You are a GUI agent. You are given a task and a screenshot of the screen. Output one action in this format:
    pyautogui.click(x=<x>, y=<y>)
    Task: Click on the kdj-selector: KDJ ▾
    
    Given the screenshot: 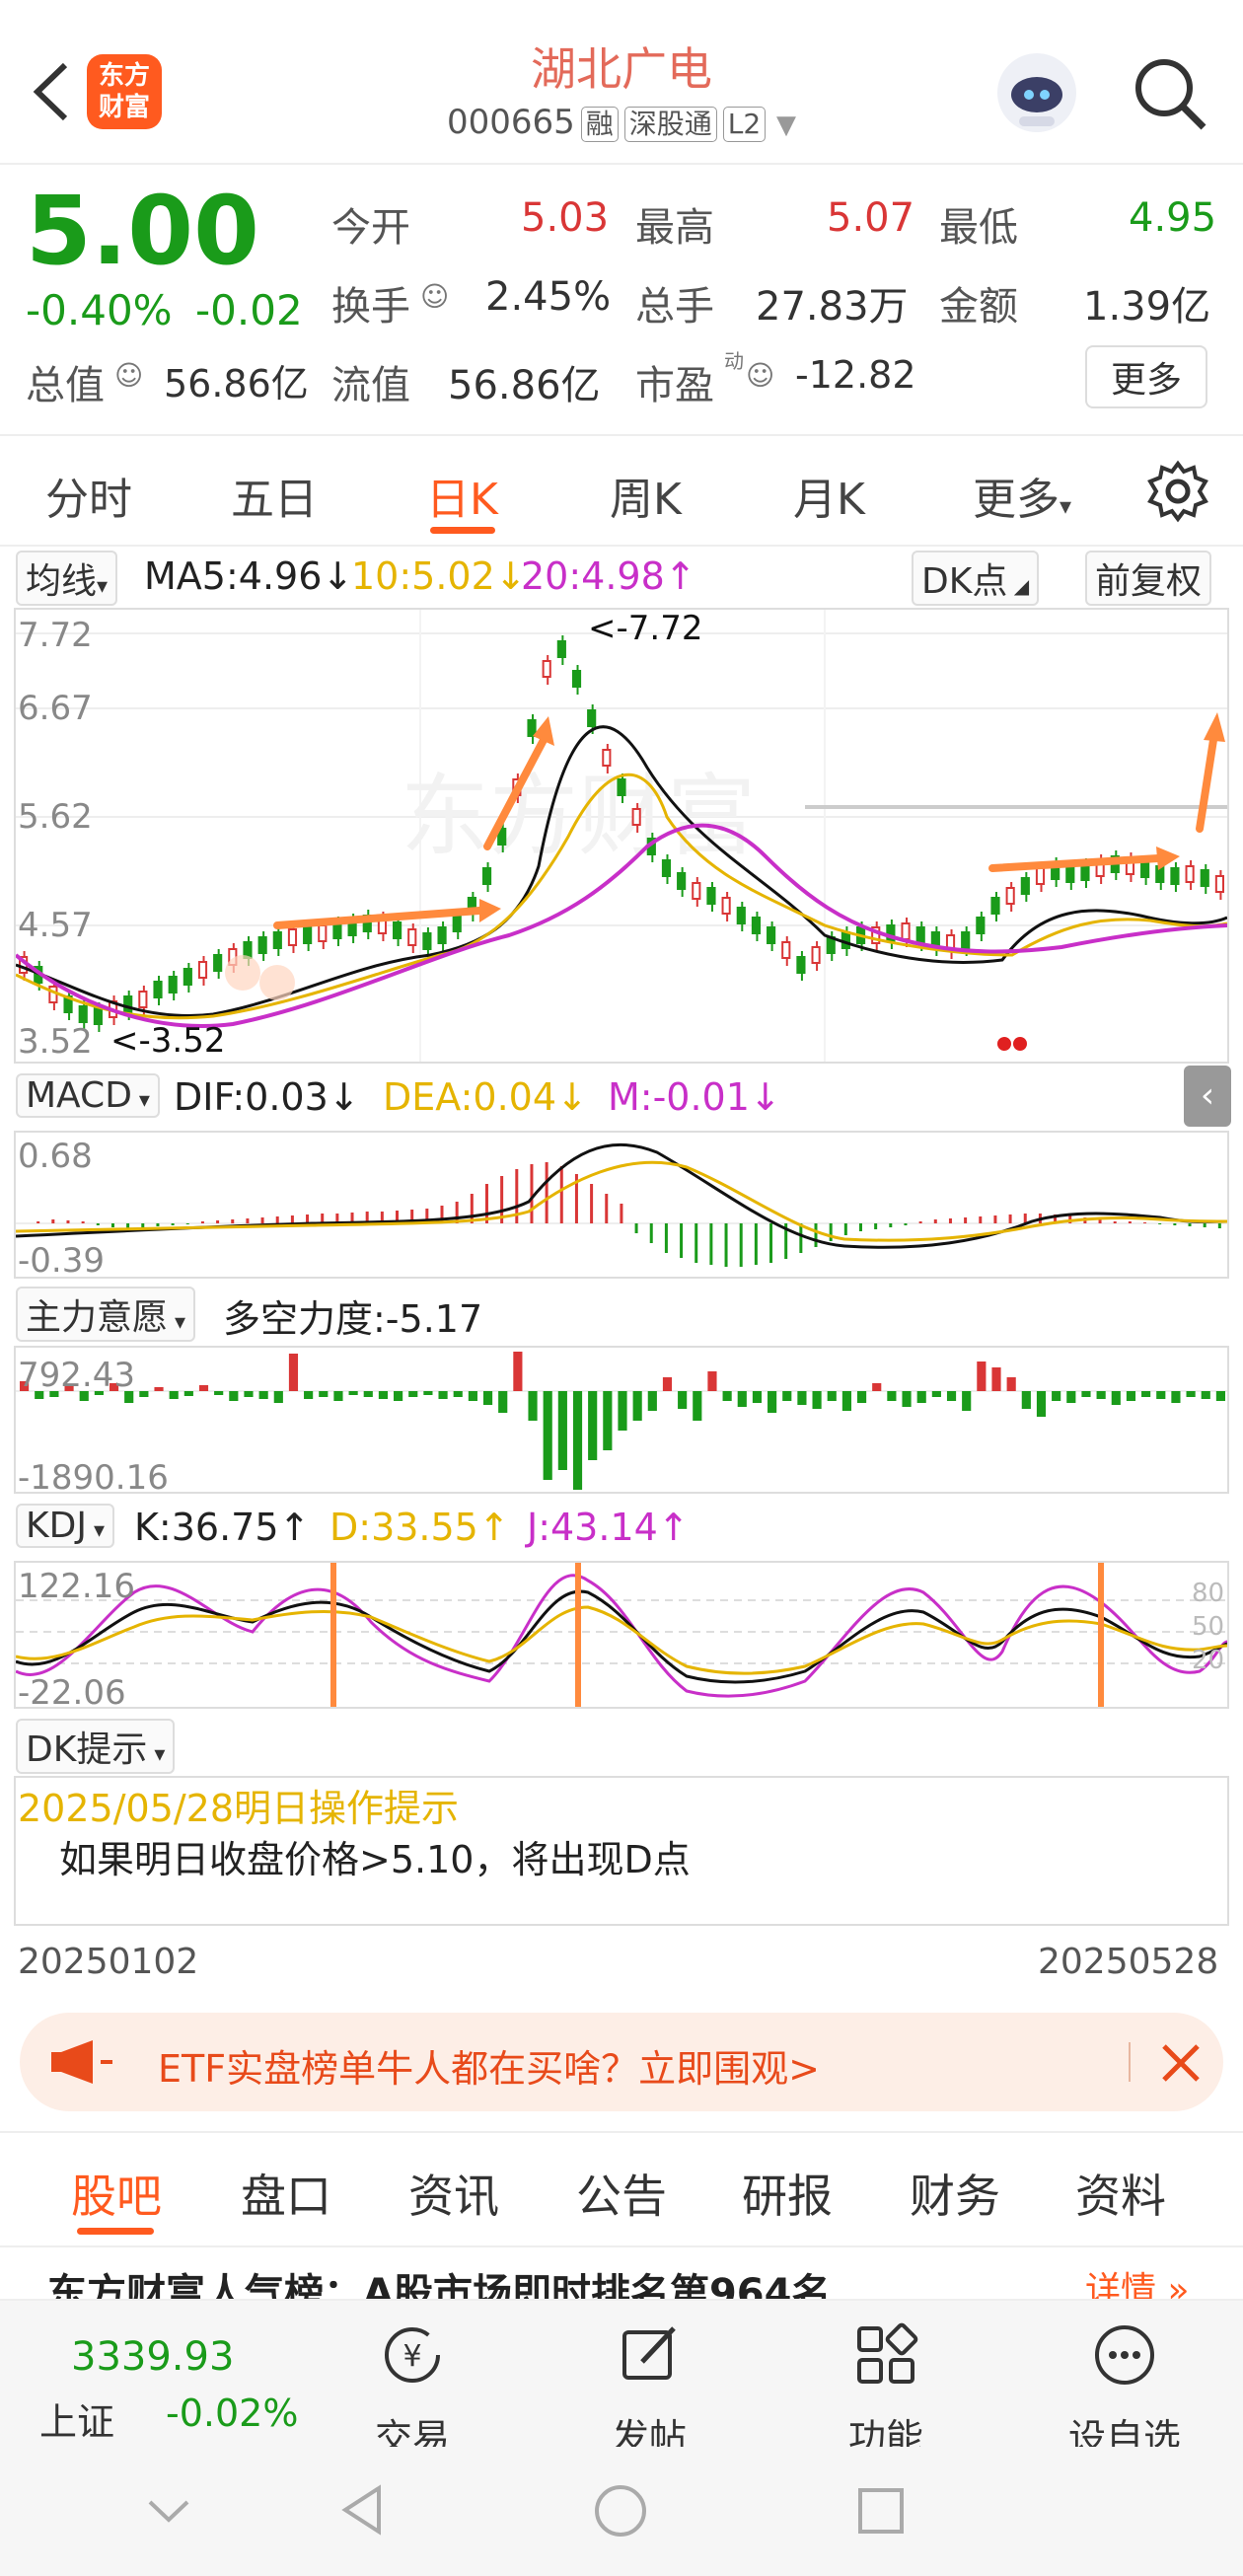 What is the action you would take?
    pyautogui.click(x=65, y=1526)
    